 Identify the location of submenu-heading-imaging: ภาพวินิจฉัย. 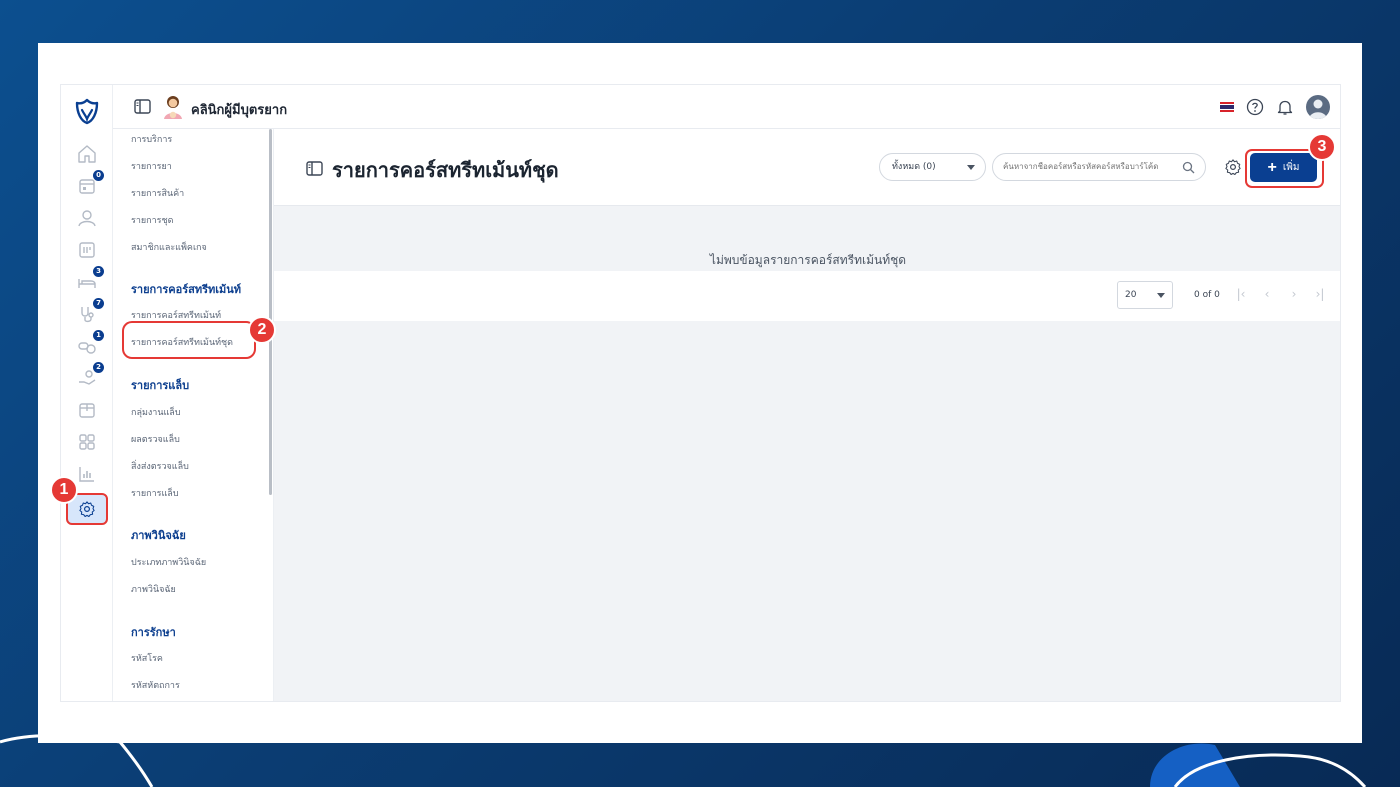
(158, 536).